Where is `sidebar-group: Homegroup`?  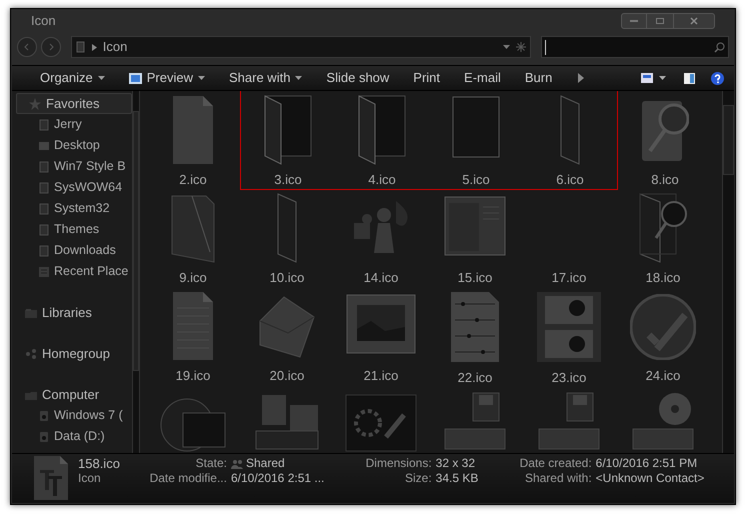 sidebar-group: Homegroup is located at coordinates (72, 353).